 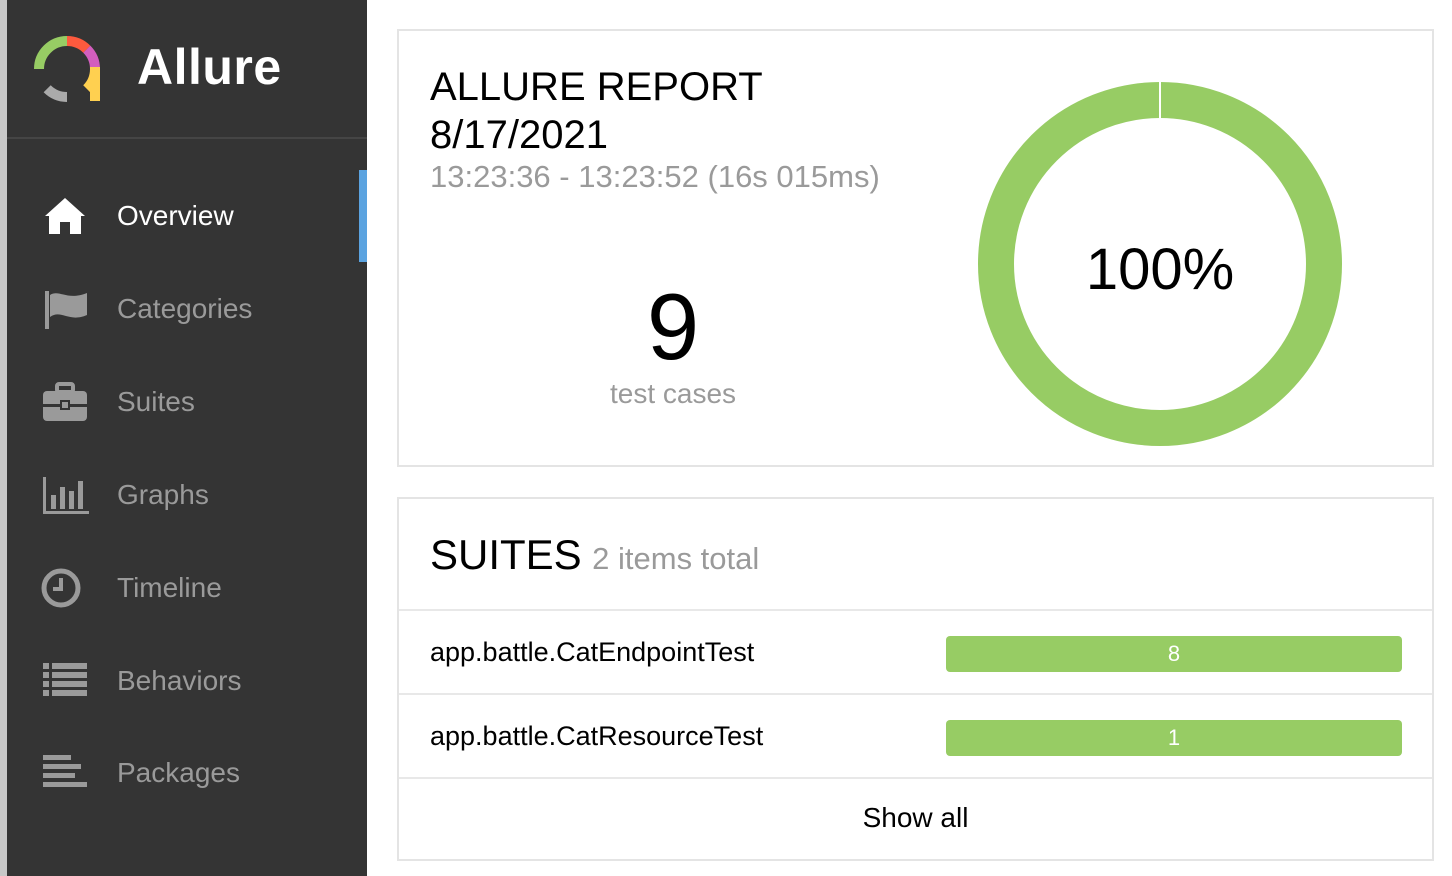 What do you see at coordinates (66, 495) in the screenshot?
I see `bar-chart-icon` at bounding box center [66, 495].